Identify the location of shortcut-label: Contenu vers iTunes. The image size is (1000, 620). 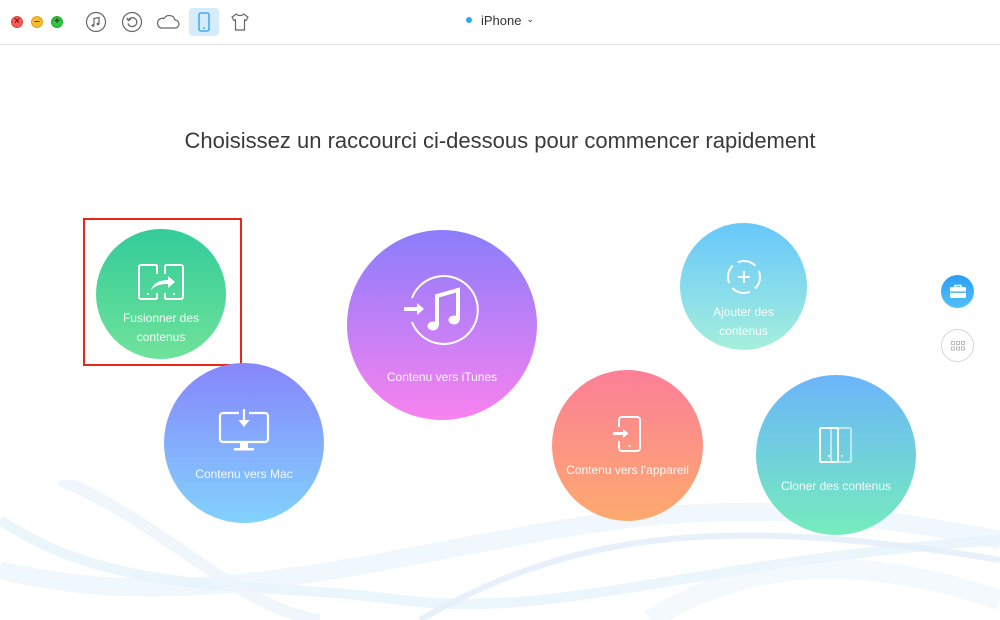
(442, 377).